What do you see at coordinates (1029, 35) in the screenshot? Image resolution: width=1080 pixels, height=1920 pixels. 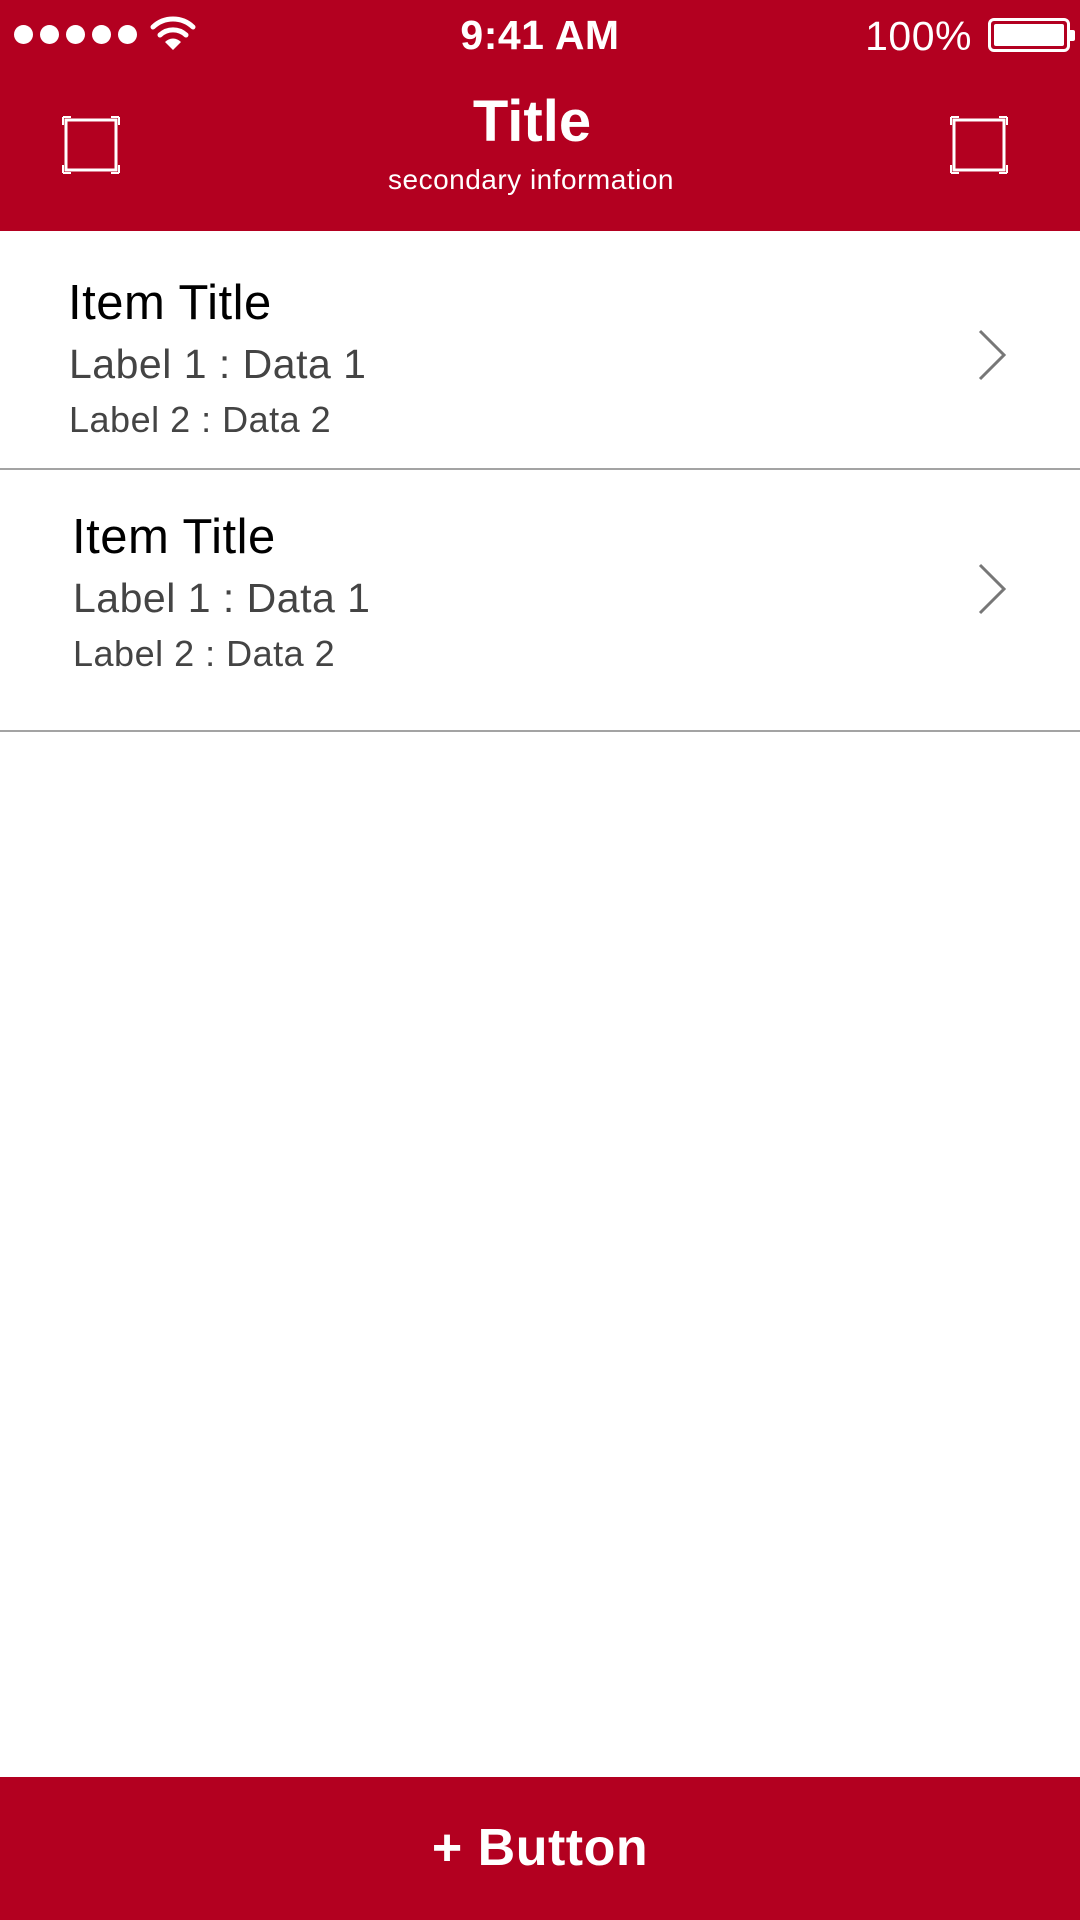 I see `battery-fill` at bounding box center [1029, 35].